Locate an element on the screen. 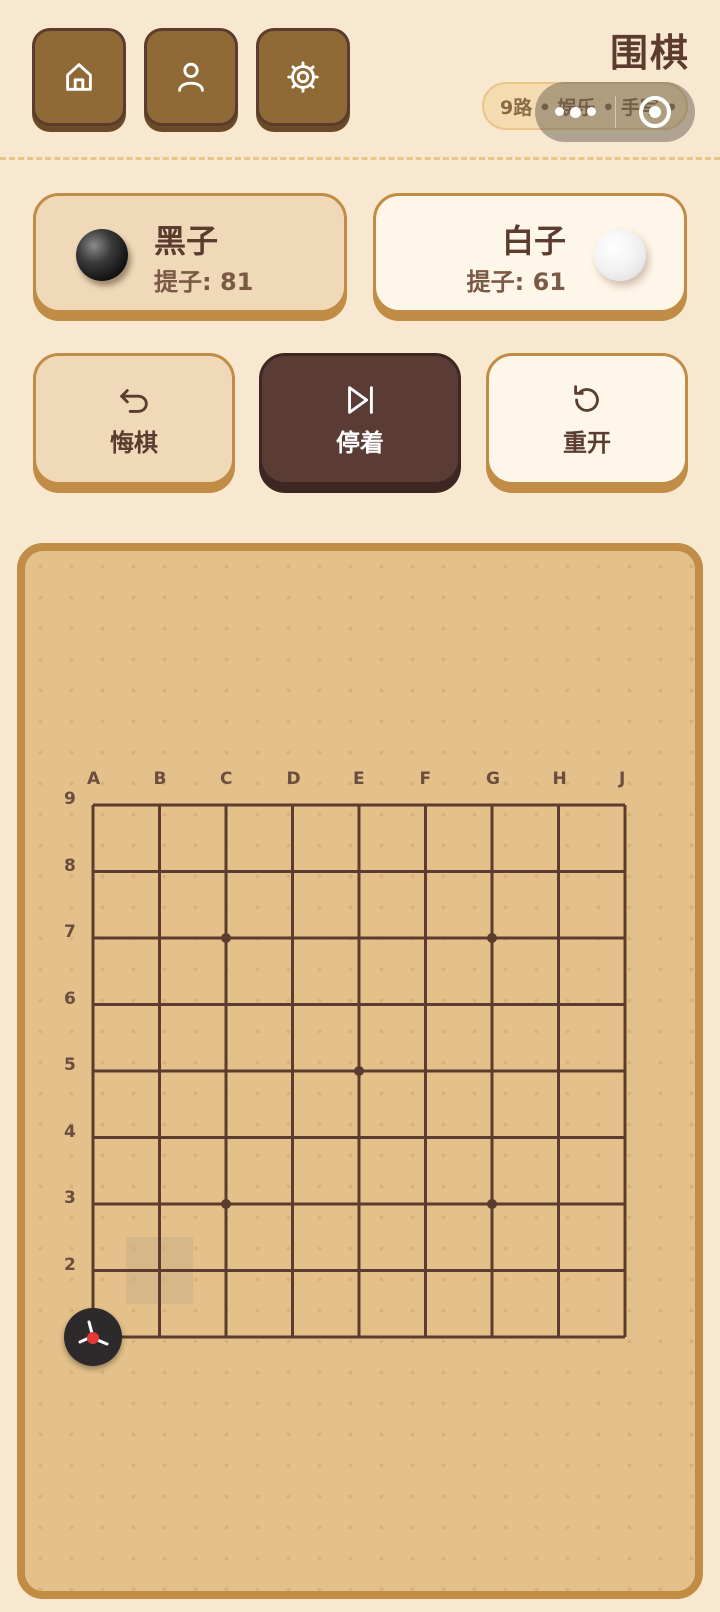 Image resolution: width=720 pixels, height=1612 pixels. column-label: F is located at coordinates (425, 779).